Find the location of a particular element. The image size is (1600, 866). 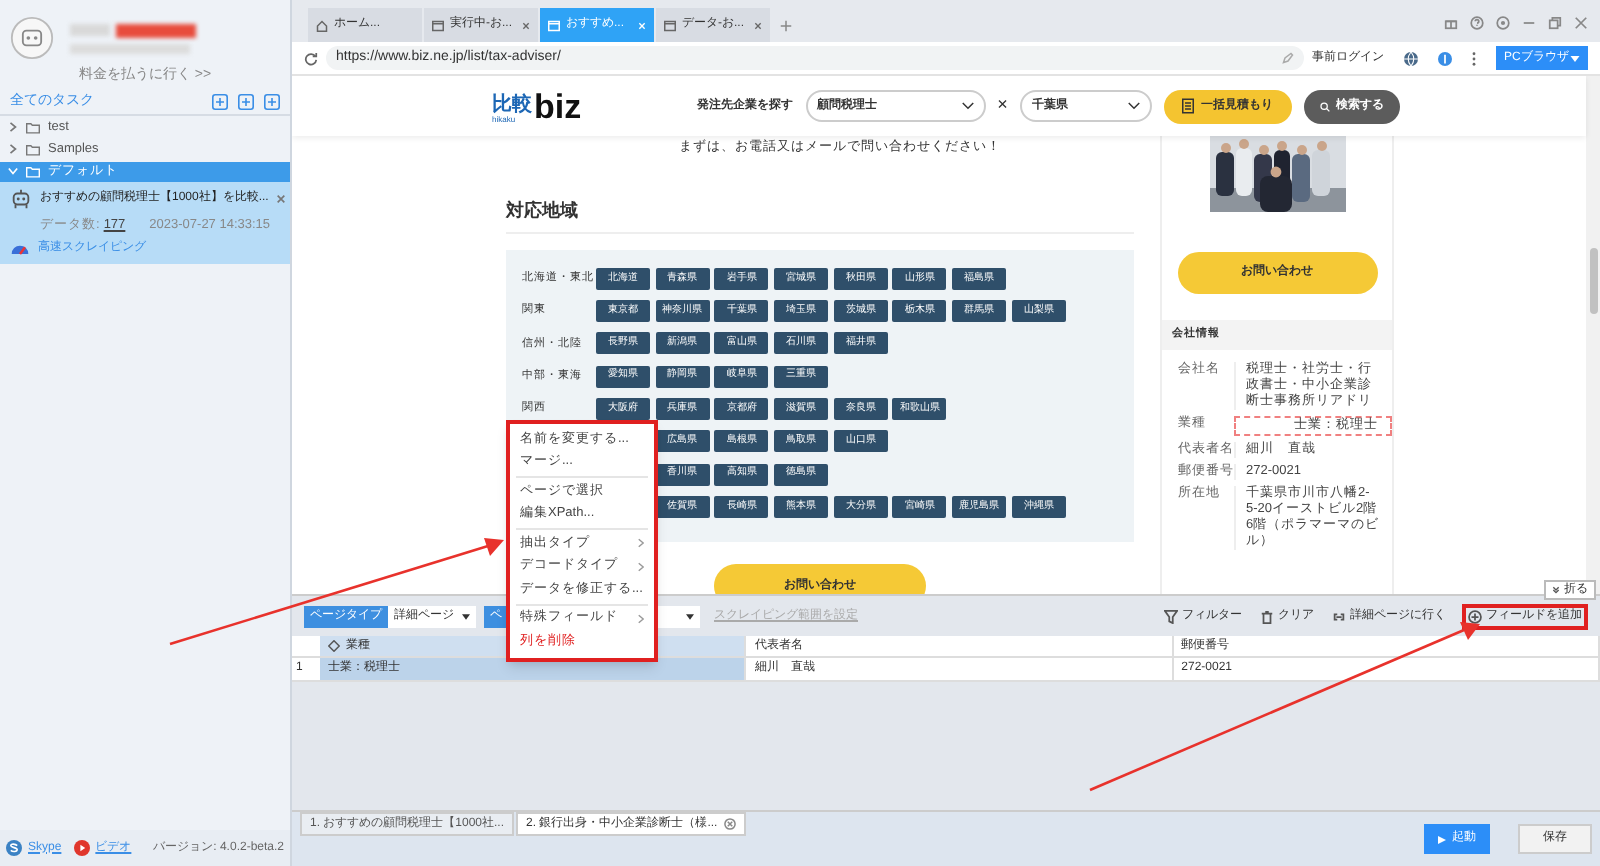

times-sign: × is located at coordinates (1002, 105).